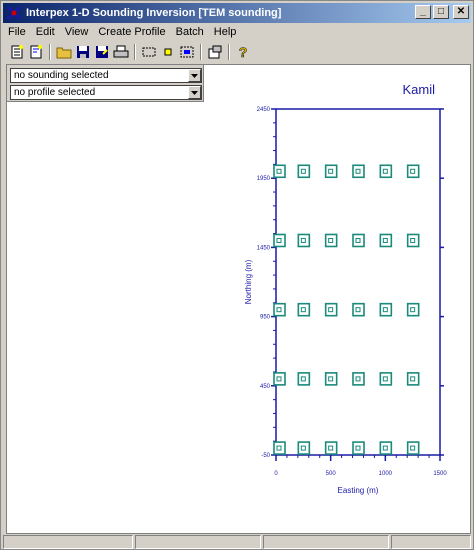  Describe the element at coordinates (441, 12) in the screenshot. I see `maximize-button: □` at that location.